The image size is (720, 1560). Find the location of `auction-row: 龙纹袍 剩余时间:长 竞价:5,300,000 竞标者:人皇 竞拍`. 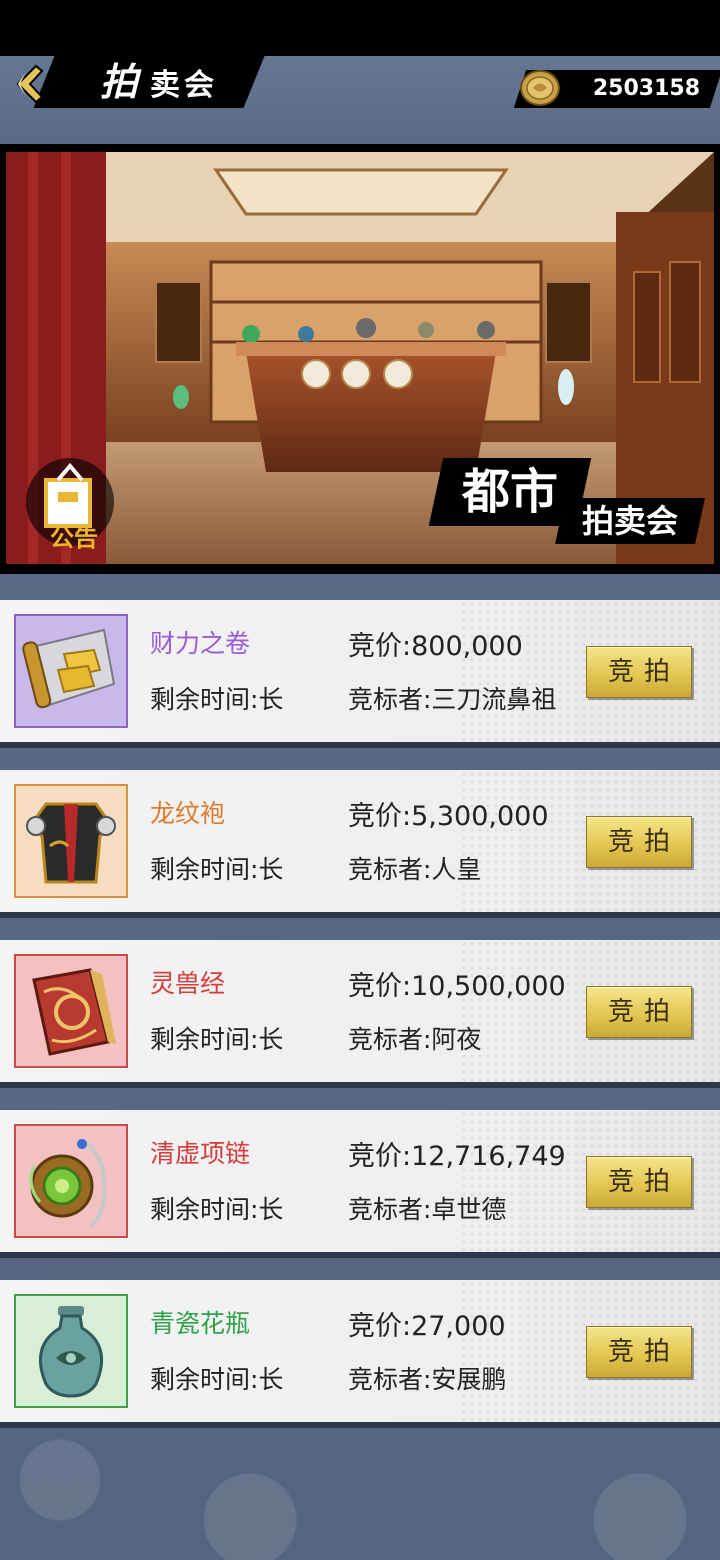

auction-row: 龙纹袍 剩余时间:长 竞价:5,300,000 竞标者:人皇 竞拍 is located at coordinates (360, 841).